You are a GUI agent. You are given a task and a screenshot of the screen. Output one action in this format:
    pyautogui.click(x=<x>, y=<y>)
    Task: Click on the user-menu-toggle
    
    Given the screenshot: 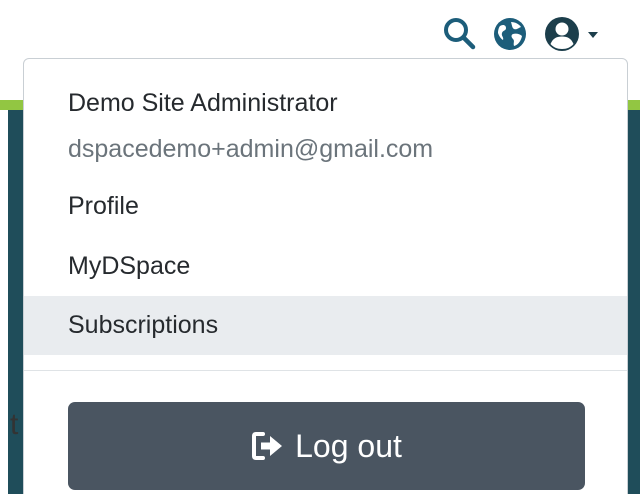 What is the action you would take?
    pyautogui.click(x=576, y=34)
    